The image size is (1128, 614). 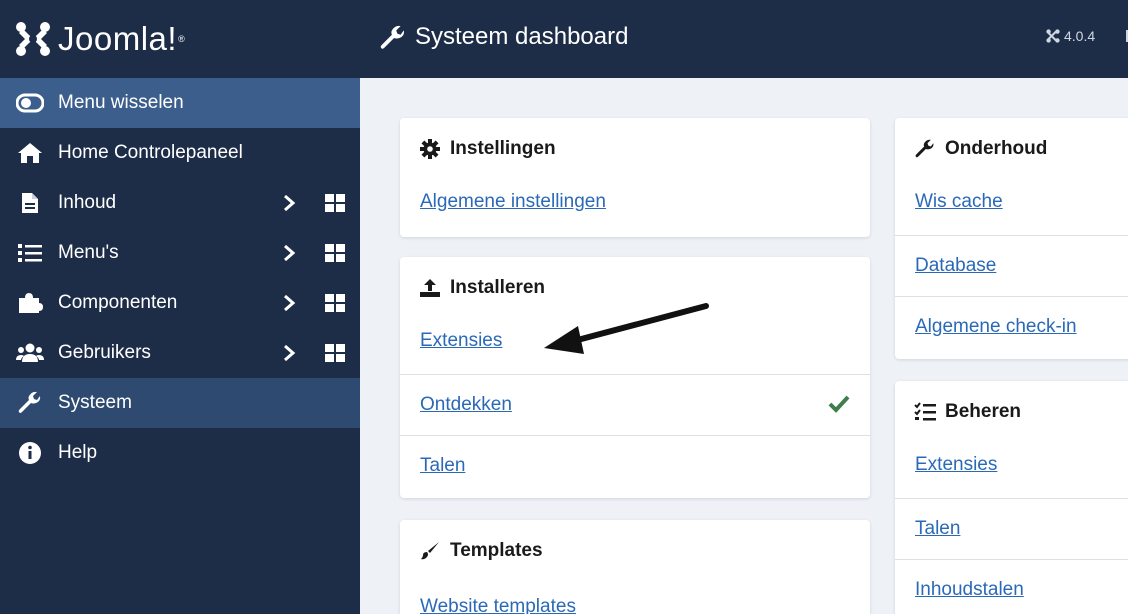 What do you see at coordinates (466, 405) in the screenshot?
I see `link-ontdekken: Ontdekken` at bounding box center [466, 405].